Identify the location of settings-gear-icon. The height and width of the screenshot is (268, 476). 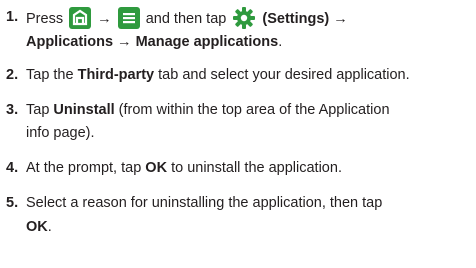
(244, 18).